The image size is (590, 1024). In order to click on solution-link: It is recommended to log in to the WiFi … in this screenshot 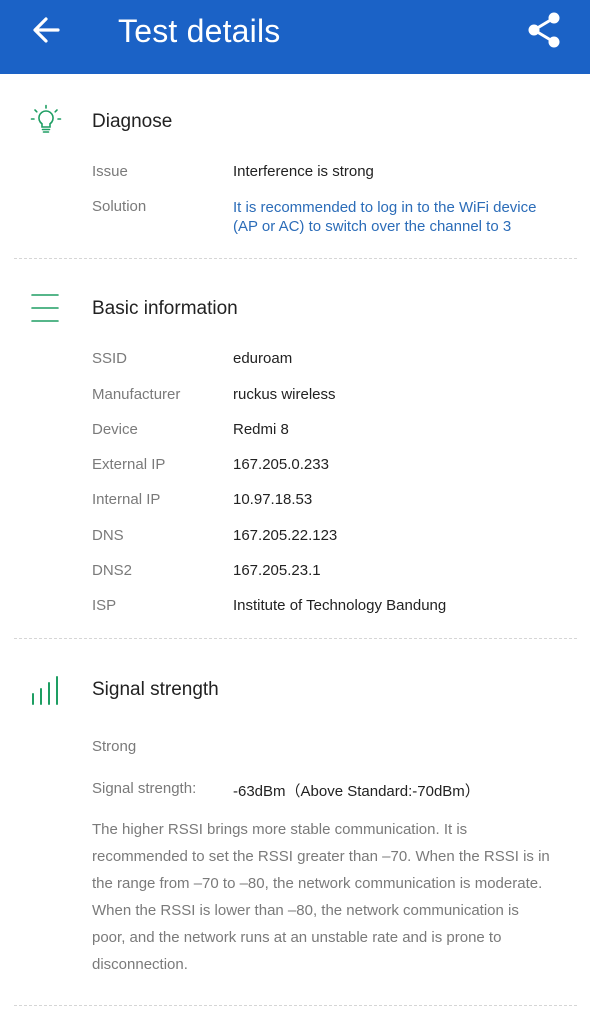, I will do `click(398, 217)`.